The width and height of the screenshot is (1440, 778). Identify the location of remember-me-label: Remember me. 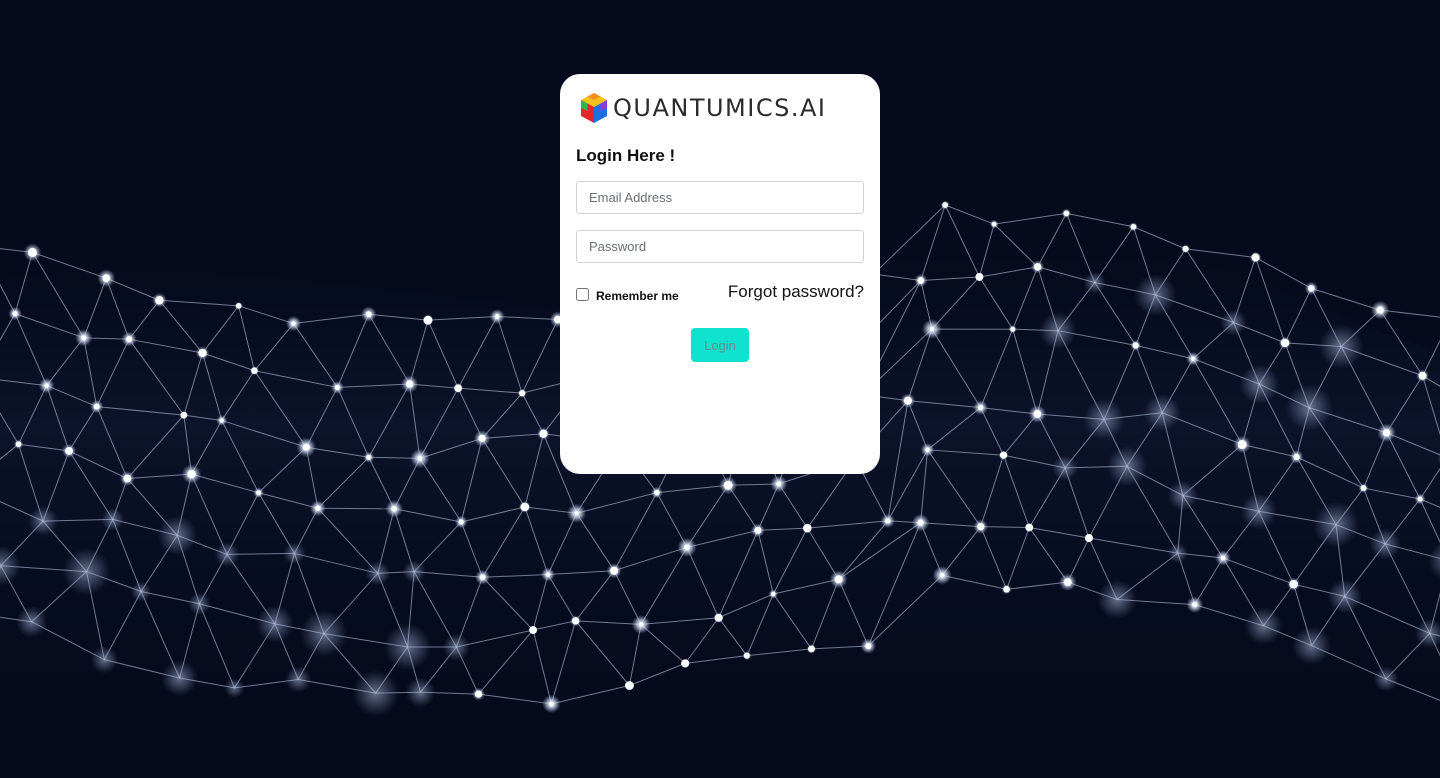
(637, 296).